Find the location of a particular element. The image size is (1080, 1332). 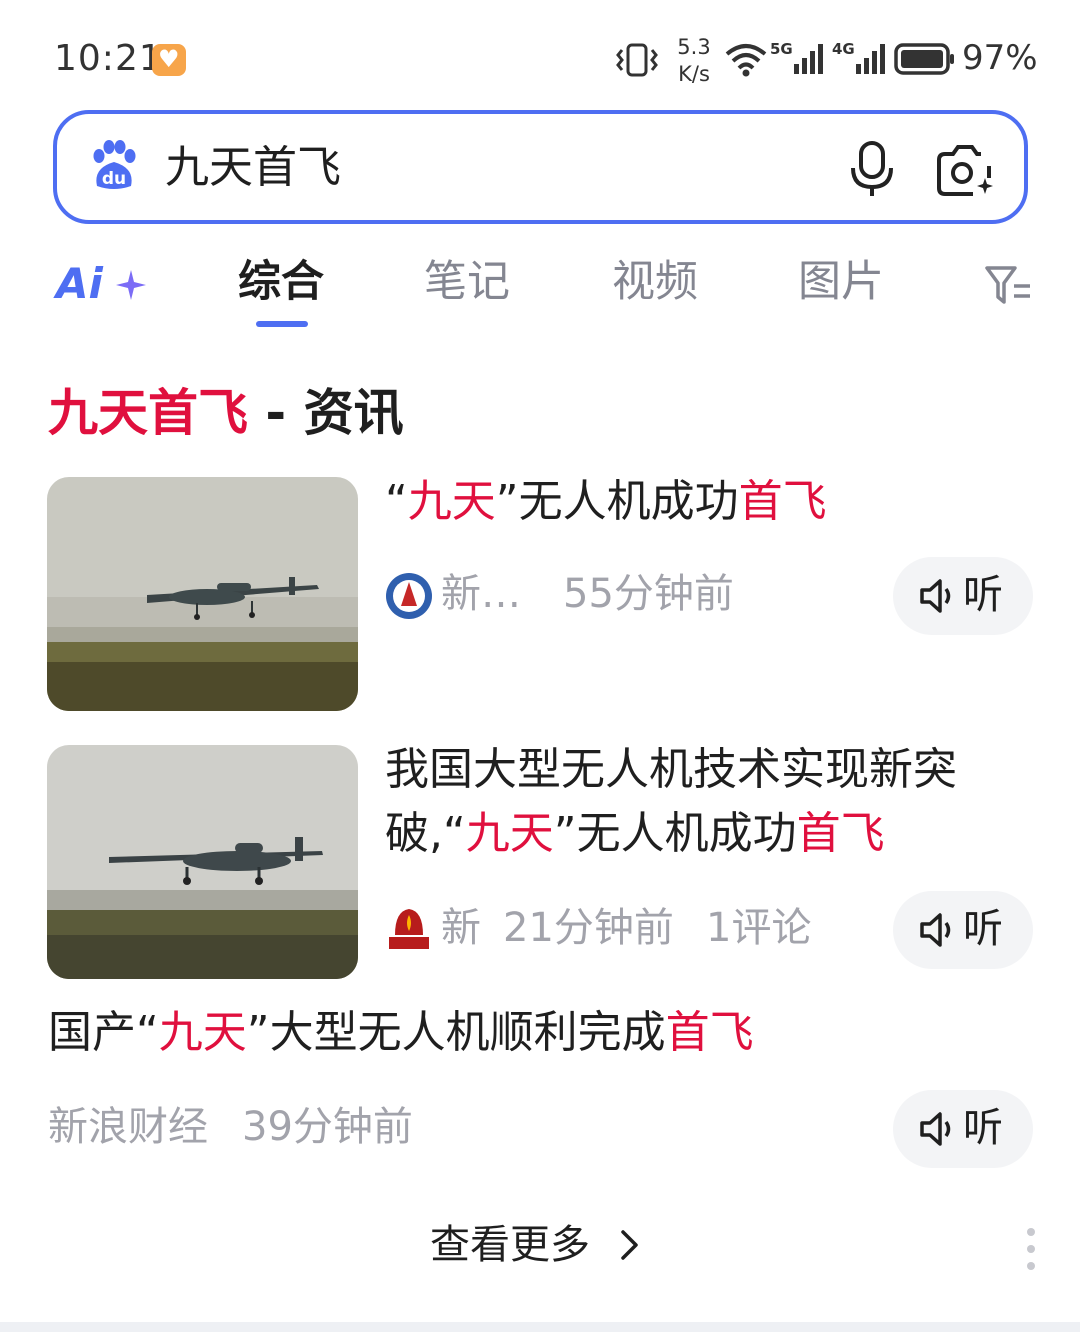

filter-icon is located at coordinates (1008, 285).